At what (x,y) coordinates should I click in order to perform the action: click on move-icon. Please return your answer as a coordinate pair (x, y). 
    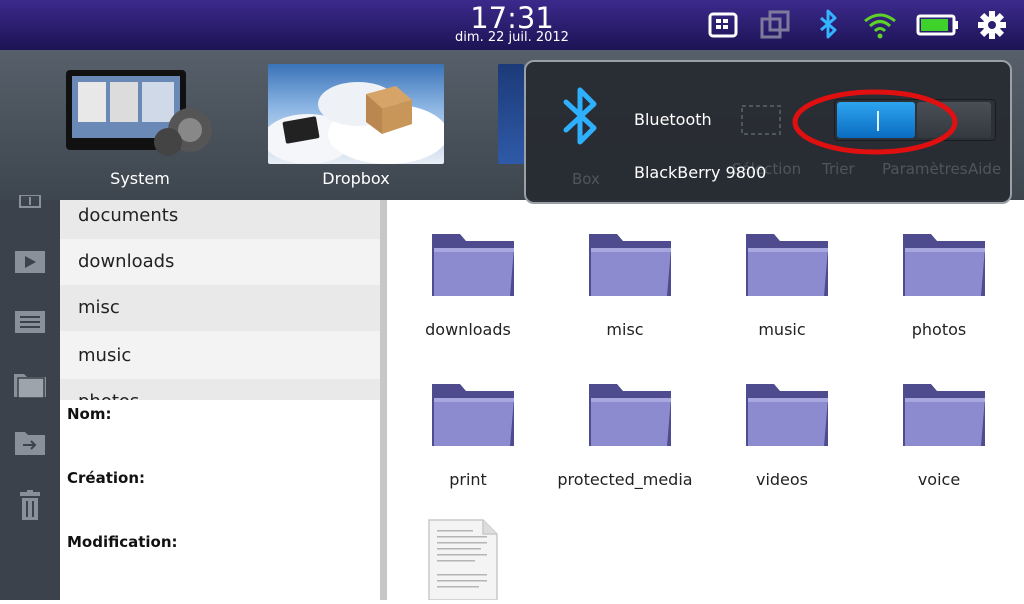
    Looking at the image, I should click on (30, 443).